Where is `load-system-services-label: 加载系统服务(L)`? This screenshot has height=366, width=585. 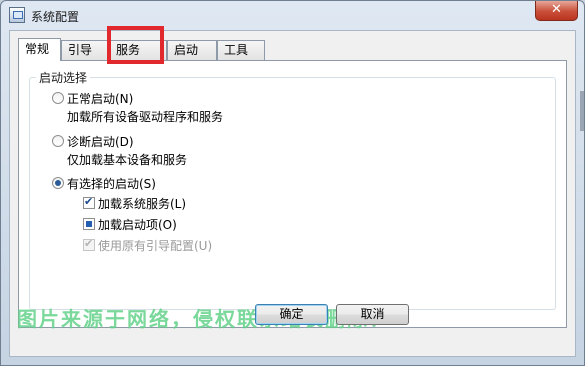
load-system-services-label: 加载系统服务(L) is located at coordinates (142, 203).